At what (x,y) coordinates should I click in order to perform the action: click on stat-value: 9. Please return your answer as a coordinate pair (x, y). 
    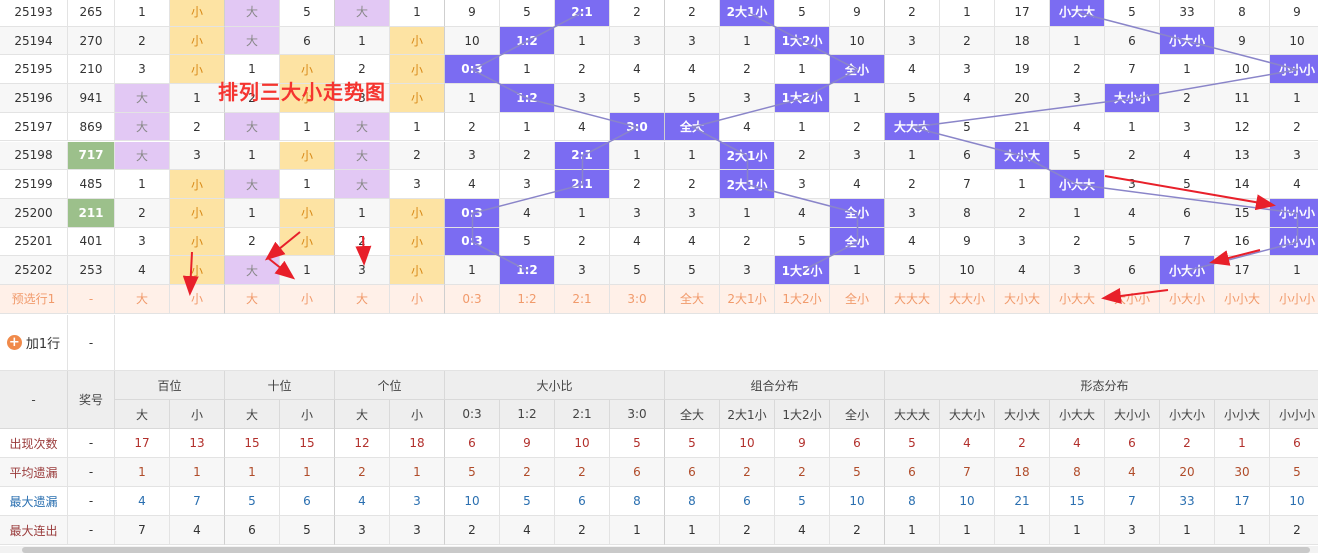
    Looking at the image, I should click on (802, 443).